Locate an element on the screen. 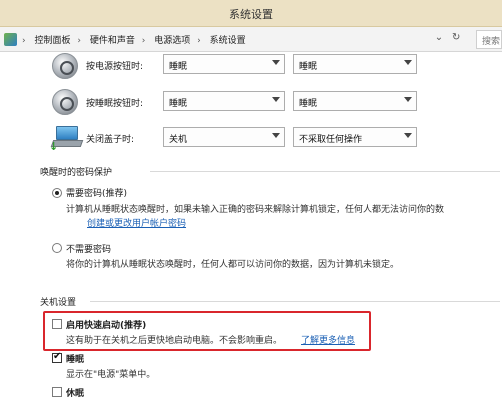 The height and width of the screenshot is (400, 502). no-password-label: 不需要密码 is located at coordinates (89, 250).